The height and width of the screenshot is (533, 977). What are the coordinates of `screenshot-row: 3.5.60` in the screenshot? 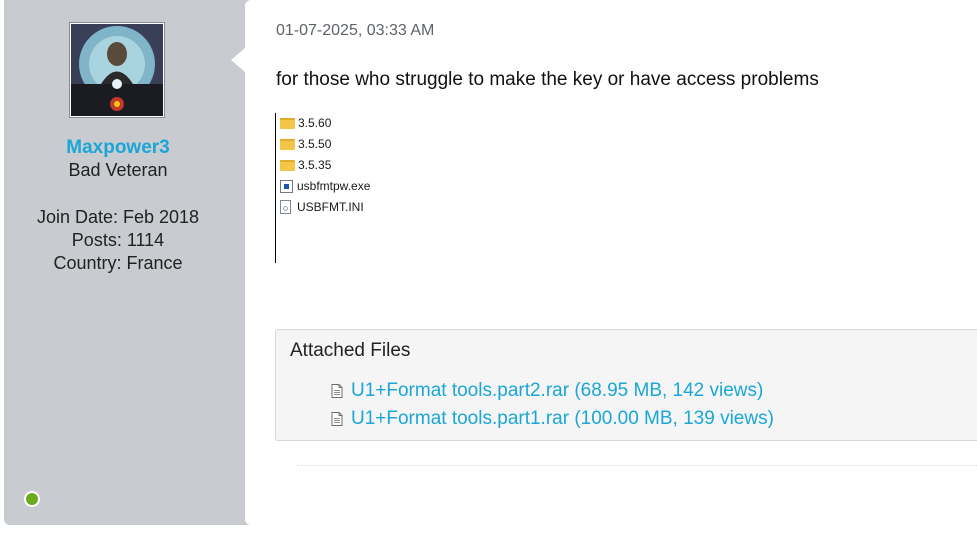 It's located at (305, 123).